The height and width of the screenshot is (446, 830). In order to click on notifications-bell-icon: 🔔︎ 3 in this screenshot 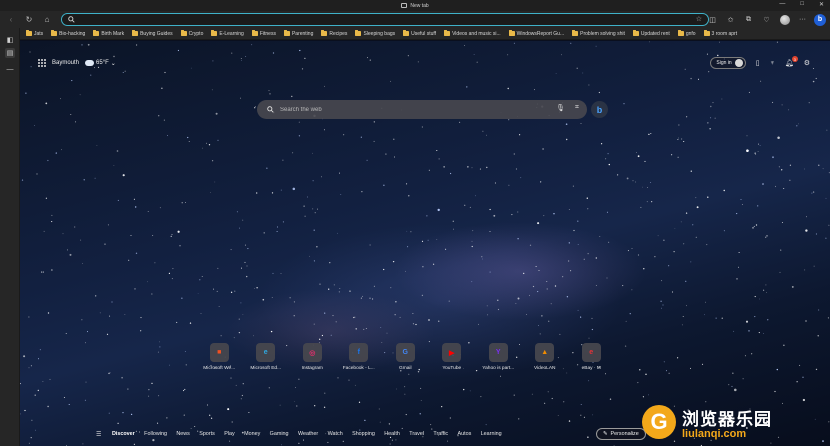, I will do `click(791, 61)`.